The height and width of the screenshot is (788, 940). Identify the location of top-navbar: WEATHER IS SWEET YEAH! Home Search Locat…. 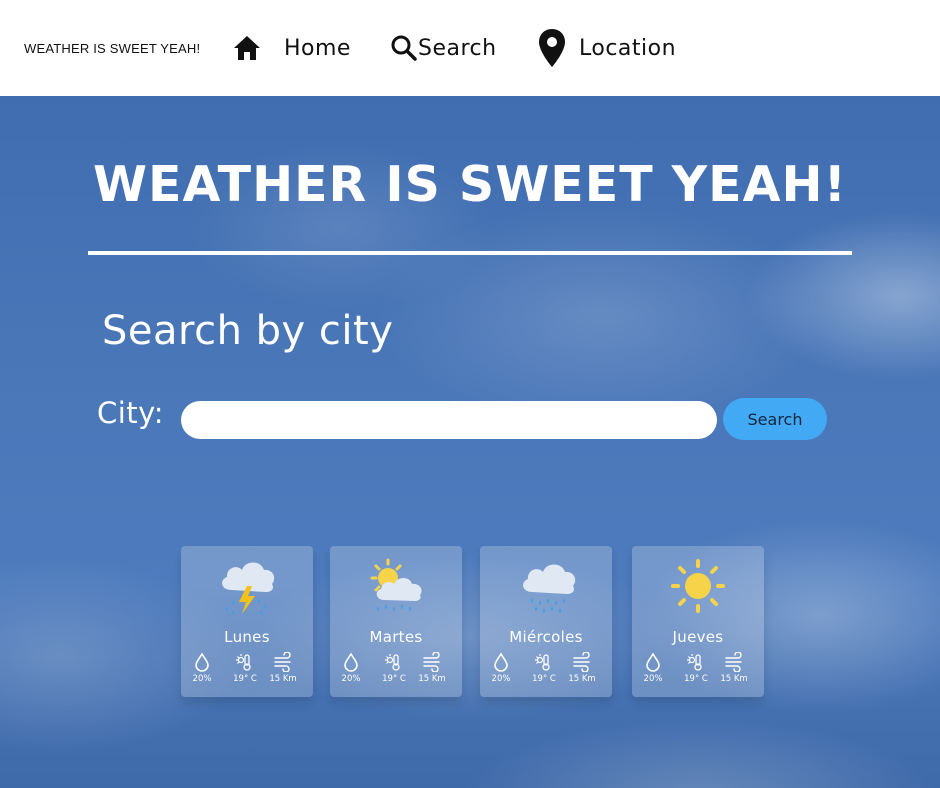
(470, 48).